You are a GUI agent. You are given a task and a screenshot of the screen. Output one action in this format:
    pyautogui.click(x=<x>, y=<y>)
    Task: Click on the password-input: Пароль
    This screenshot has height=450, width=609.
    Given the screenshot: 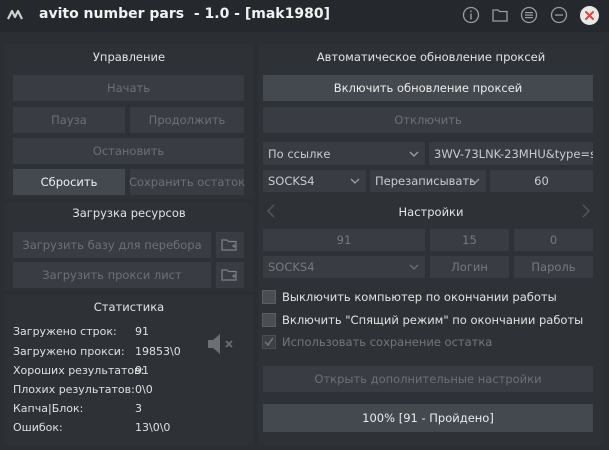 What is the action you would take?
    pyautogui.click(x=553, y=267)
    